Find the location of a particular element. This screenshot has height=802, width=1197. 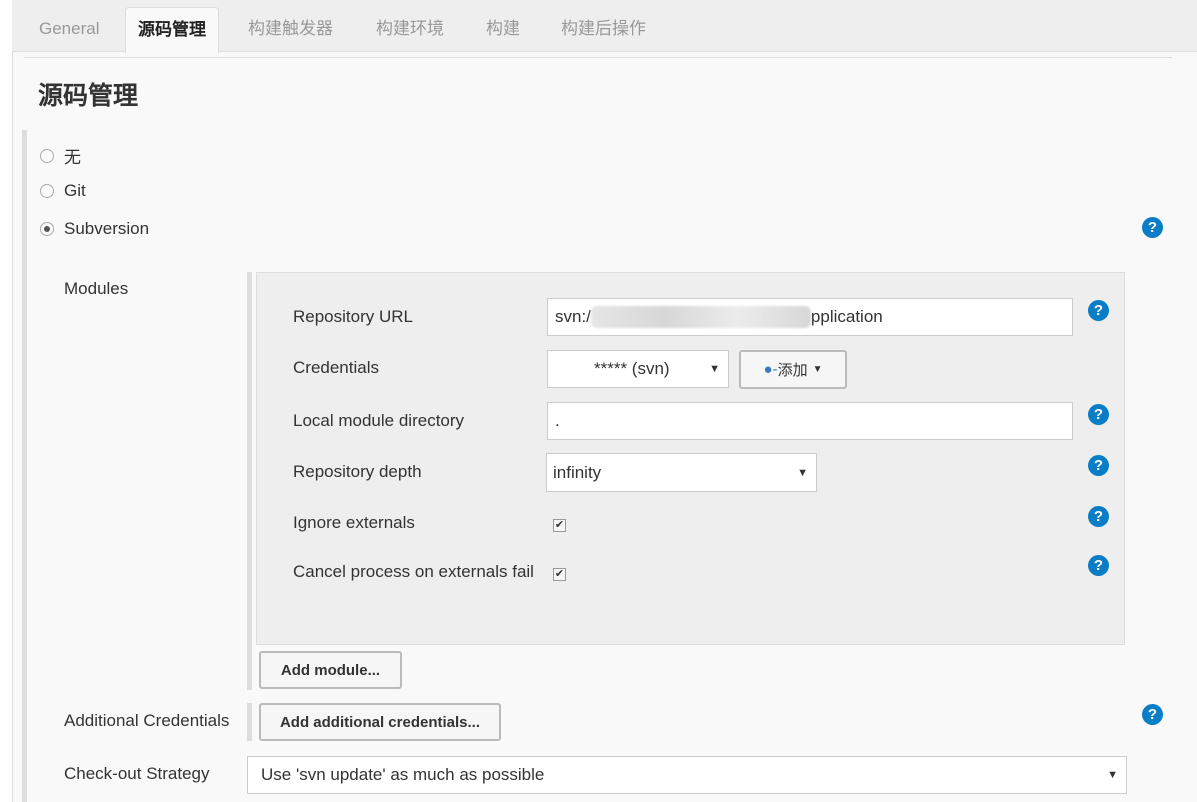

scm-subversion-radio: Subversion is located at coordinates (94, 229).